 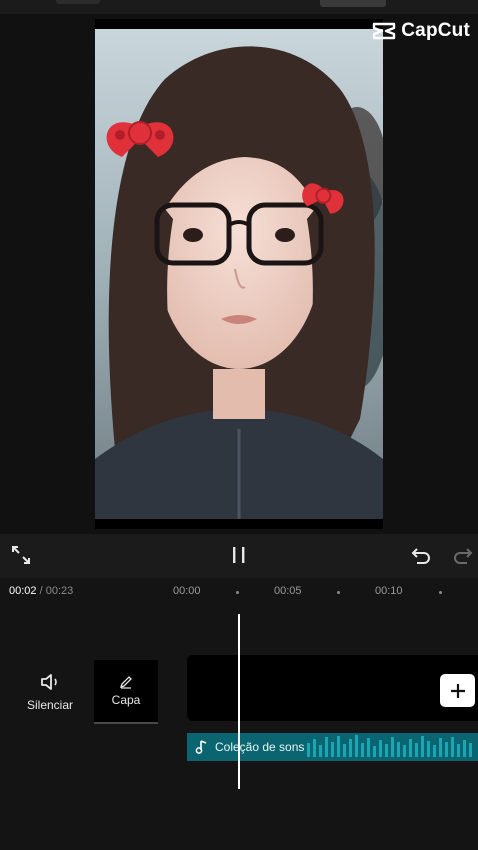 I want to click on ruler-tick: 00:00, so click(x=187, y=591).